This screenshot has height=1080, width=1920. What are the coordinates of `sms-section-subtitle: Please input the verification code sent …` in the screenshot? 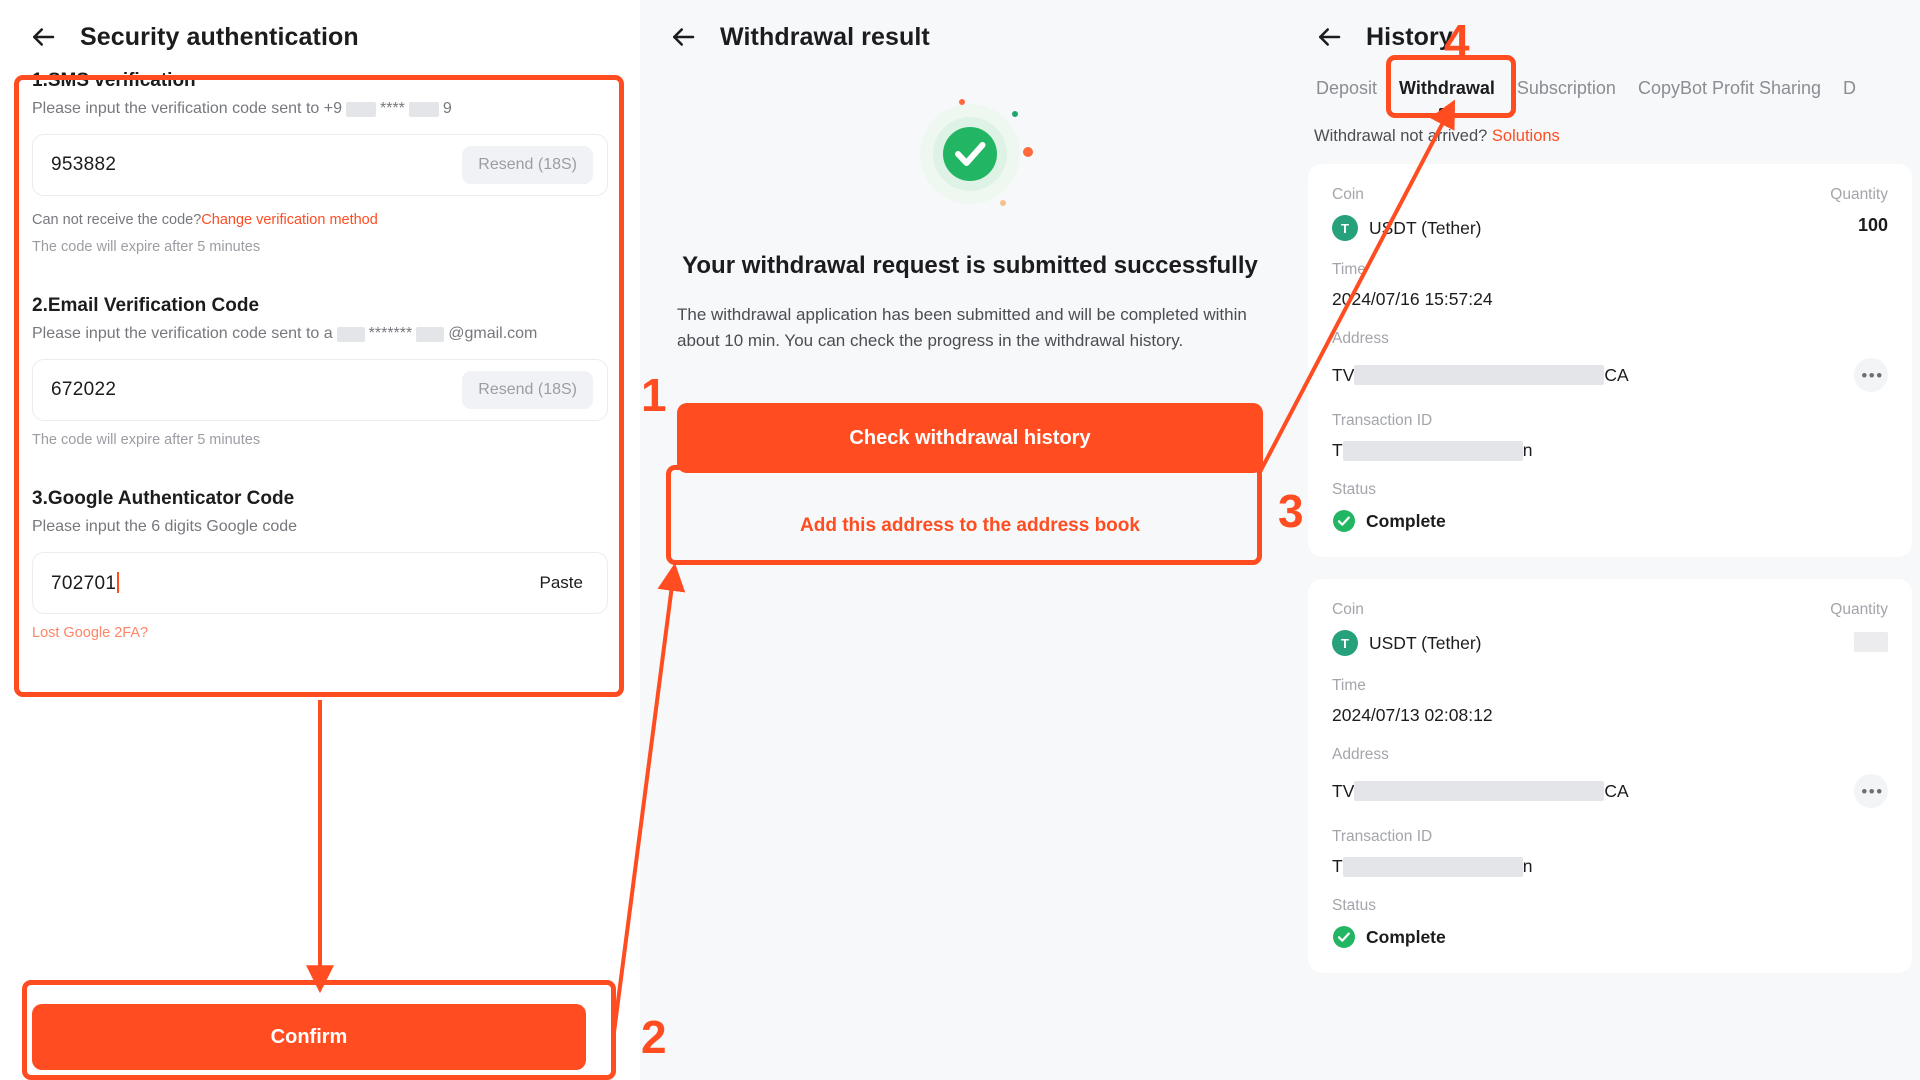 It's located at (320, 109).